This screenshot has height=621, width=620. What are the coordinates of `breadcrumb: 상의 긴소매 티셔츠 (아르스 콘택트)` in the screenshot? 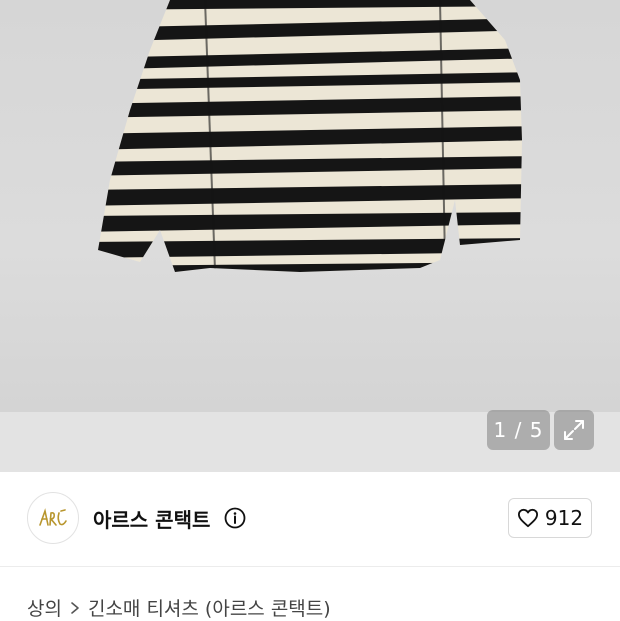 It's located at (179, 607).